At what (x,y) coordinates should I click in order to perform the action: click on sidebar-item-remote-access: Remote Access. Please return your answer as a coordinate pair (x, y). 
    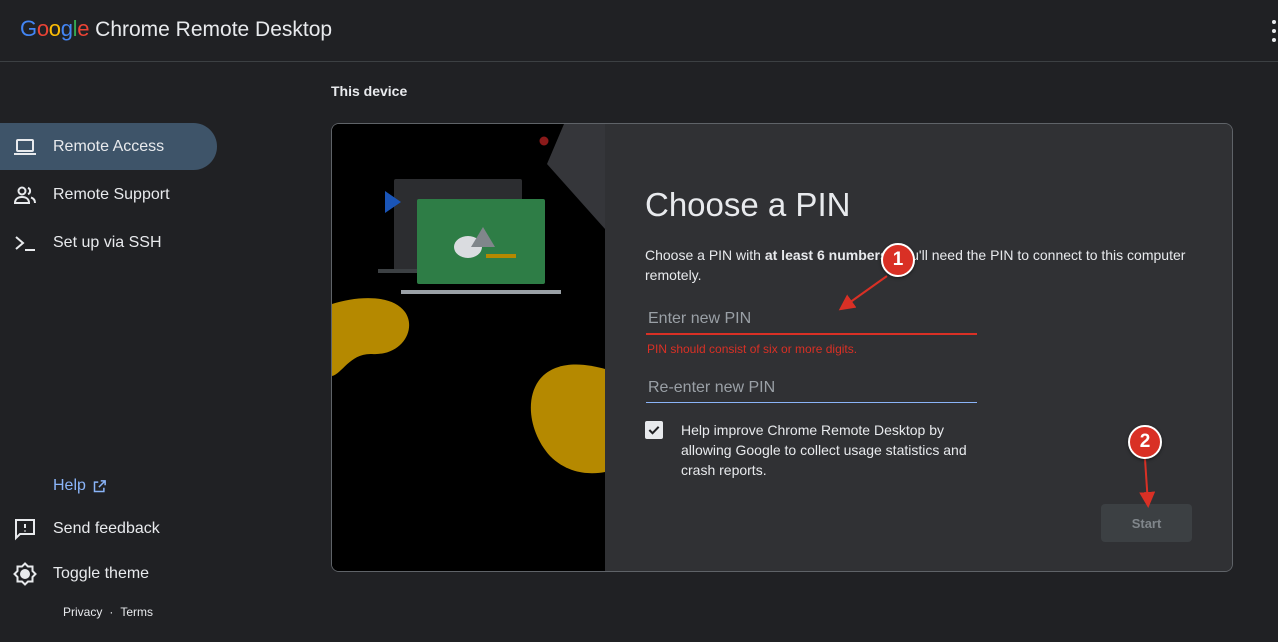
    Looking at the image, I should click on (108, 146).